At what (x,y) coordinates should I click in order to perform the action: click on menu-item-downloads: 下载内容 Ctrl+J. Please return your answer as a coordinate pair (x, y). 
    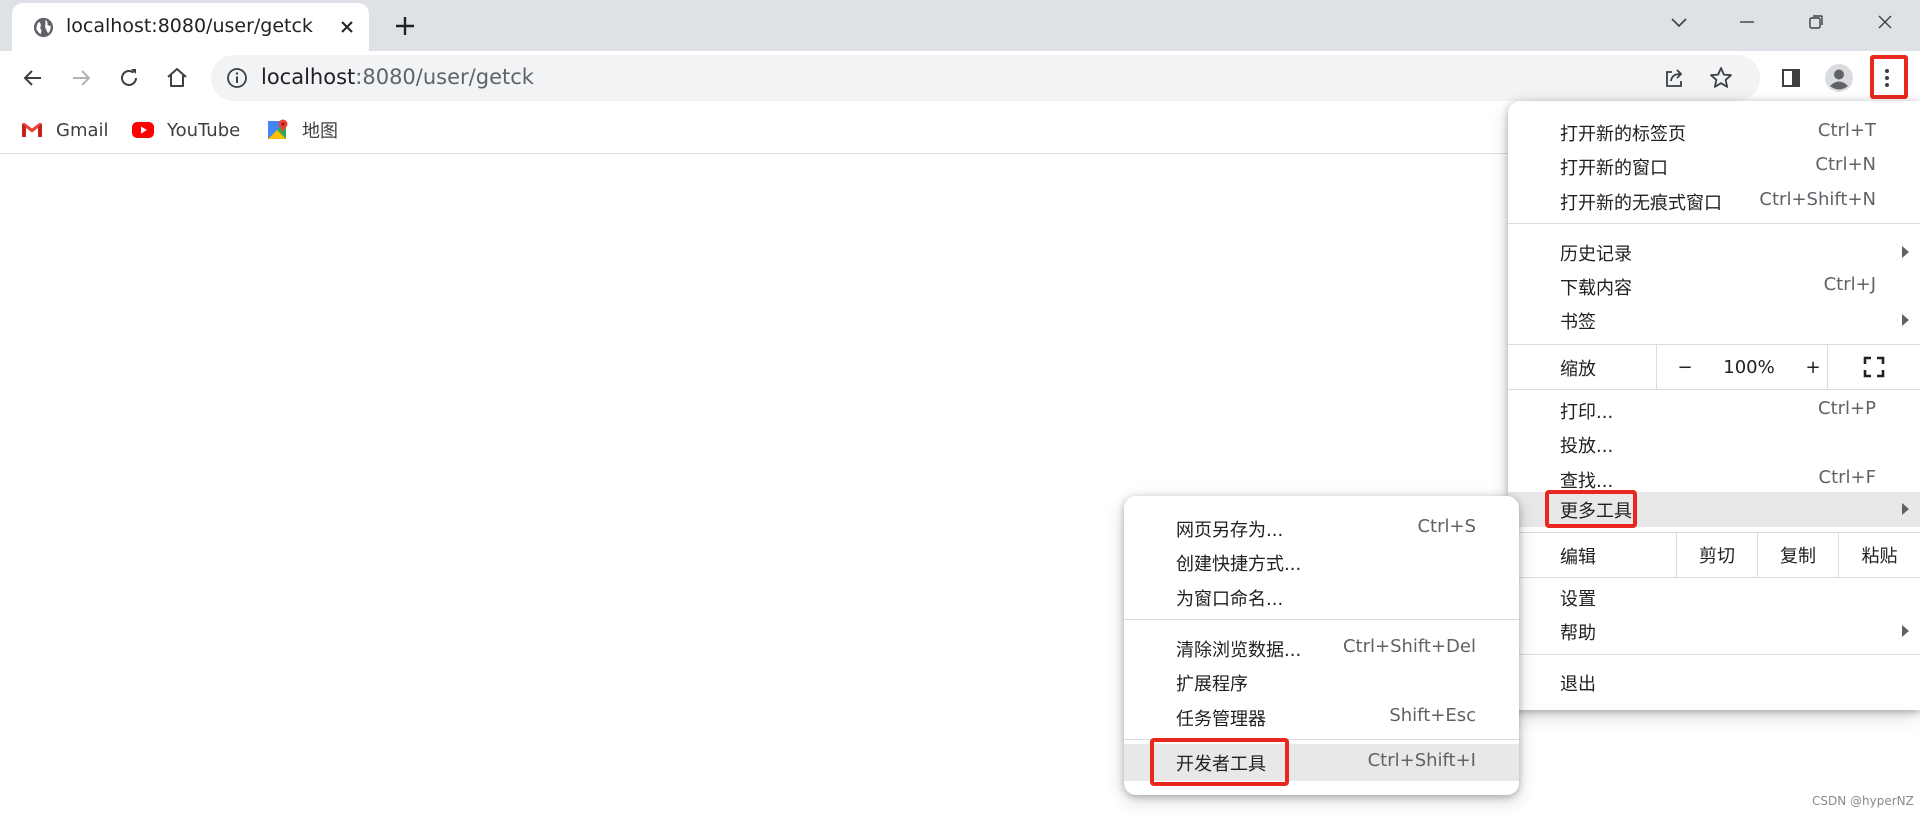
    Looking at the image, I should click on (1714, 286).